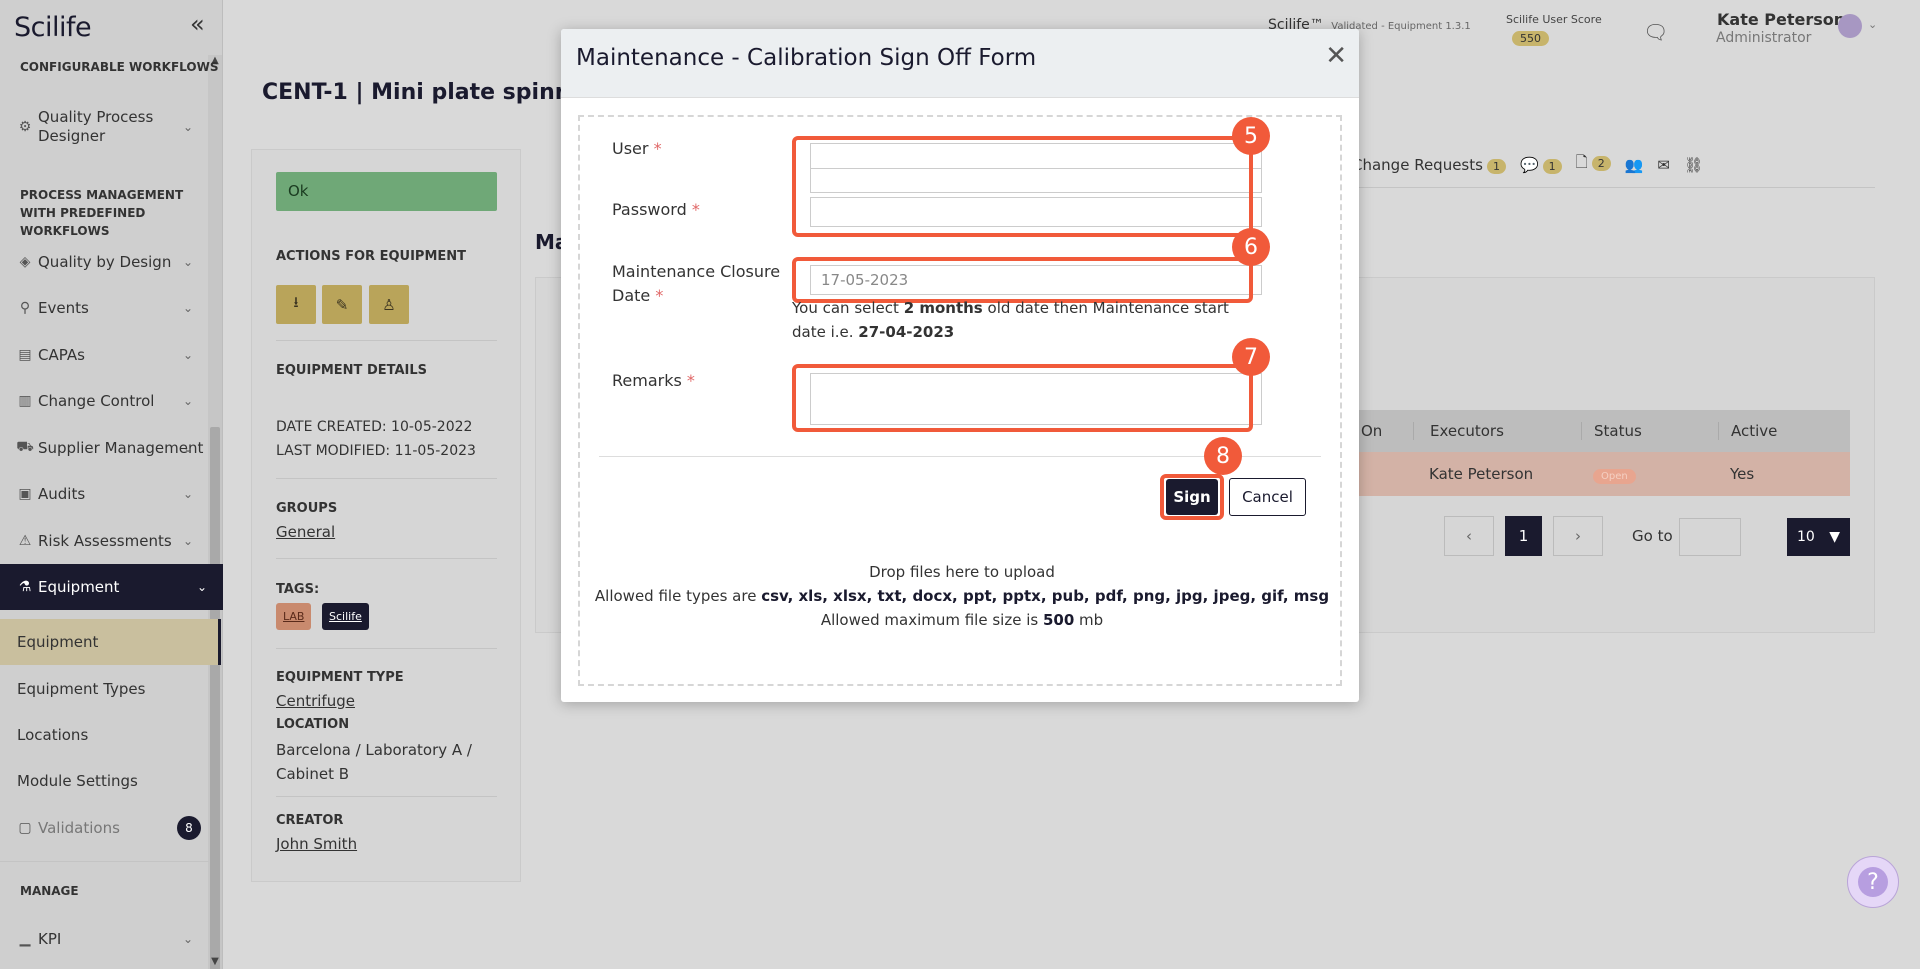 The image size is (1920, 969). I want to click on cell-active: Yes, so click(1742, 474).